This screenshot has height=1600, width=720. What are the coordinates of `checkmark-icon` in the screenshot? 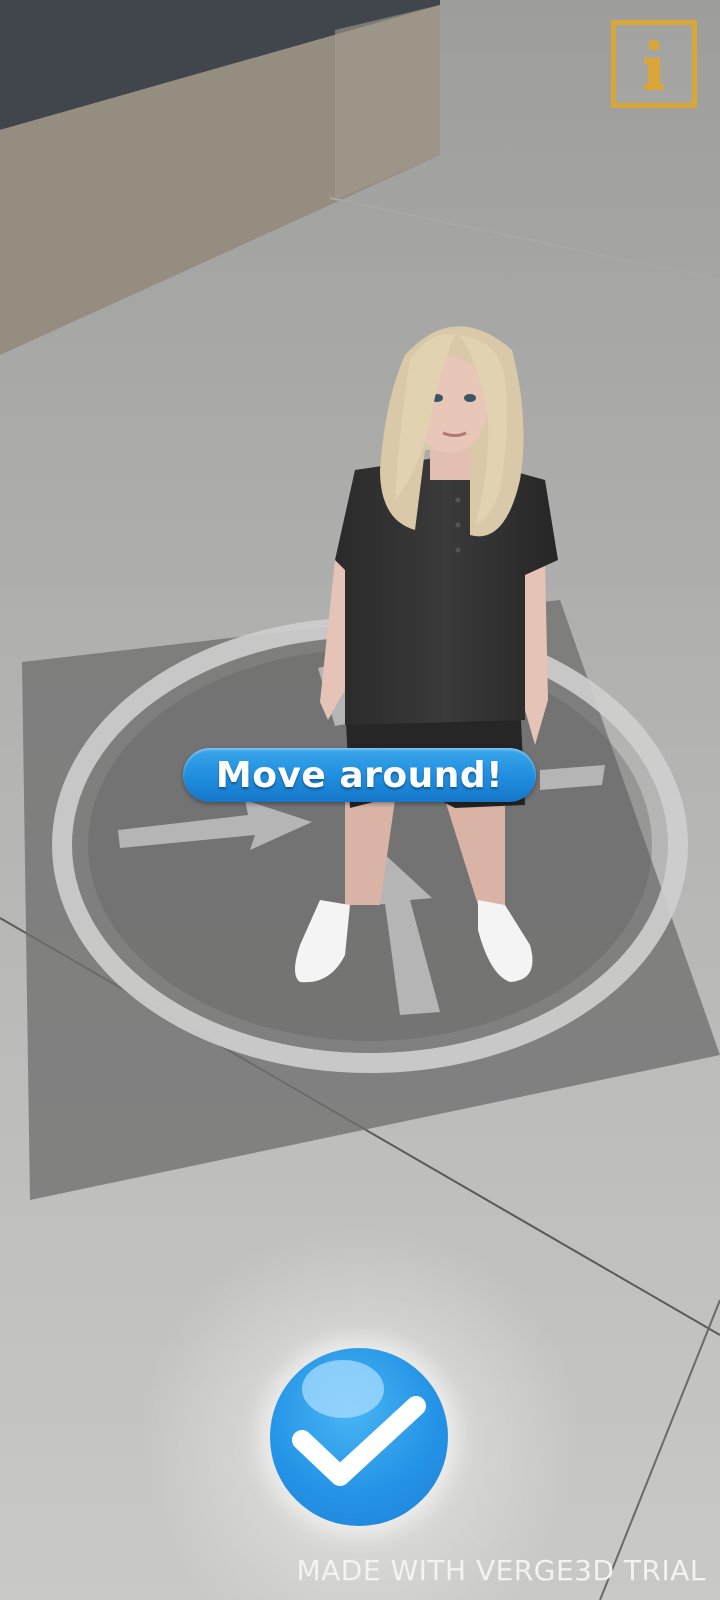 It's located at (359, 1441).